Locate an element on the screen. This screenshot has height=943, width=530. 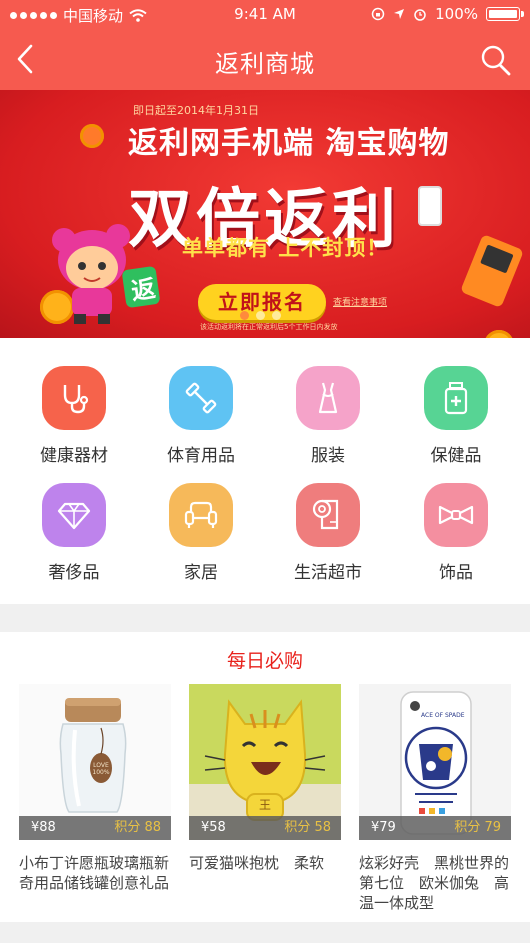
rules-link: 查看注意事项 is located at coordinates (360, 301).